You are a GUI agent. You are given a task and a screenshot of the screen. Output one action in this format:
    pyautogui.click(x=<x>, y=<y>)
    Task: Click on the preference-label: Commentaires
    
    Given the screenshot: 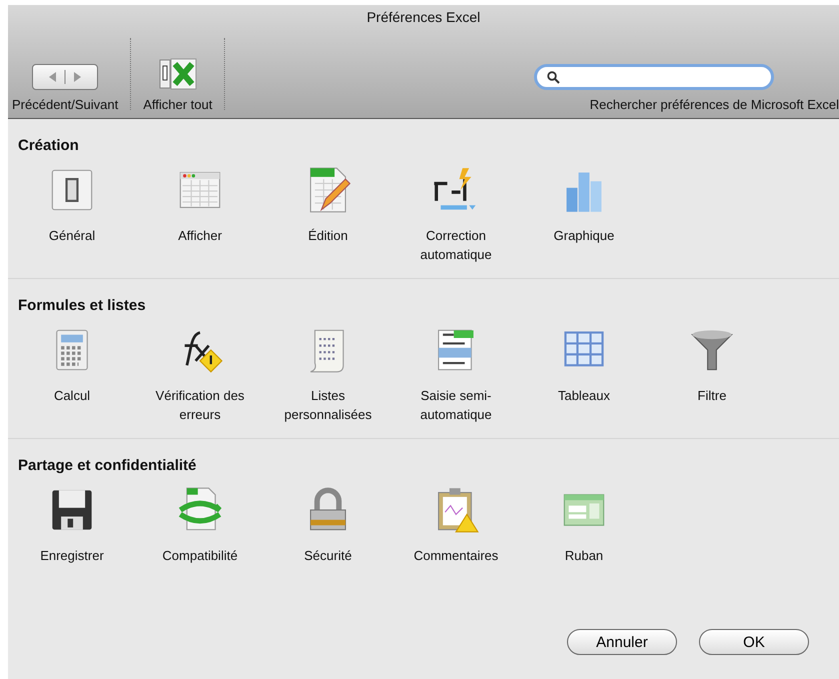 What is the action you would take?
    pyautogui.click(x=456, y=555)
    